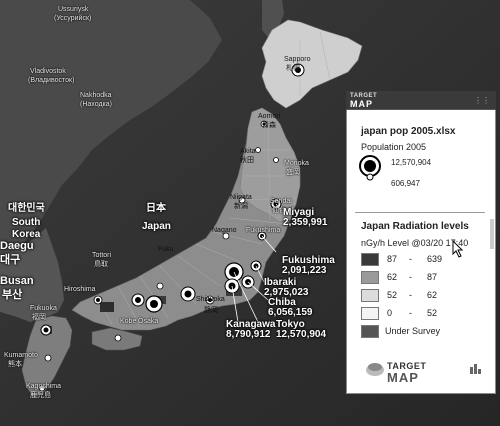  What do you see at coordinates (248, 151) in the screenshot?
I see `city-label-akita: Akita` at bounding box center [248, 151].